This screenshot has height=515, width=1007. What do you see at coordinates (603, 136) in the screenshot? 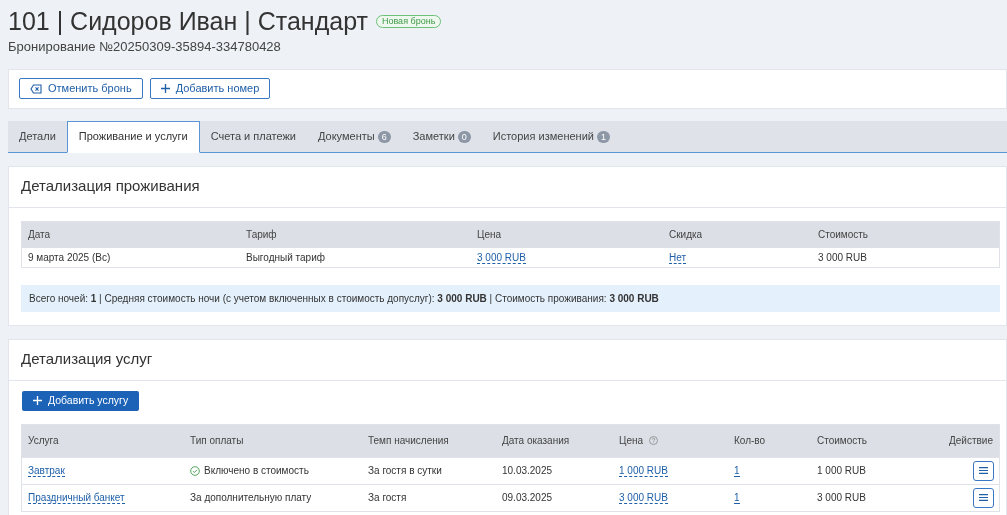
I see `count-badge: 1` at bounding box center [603, 136].